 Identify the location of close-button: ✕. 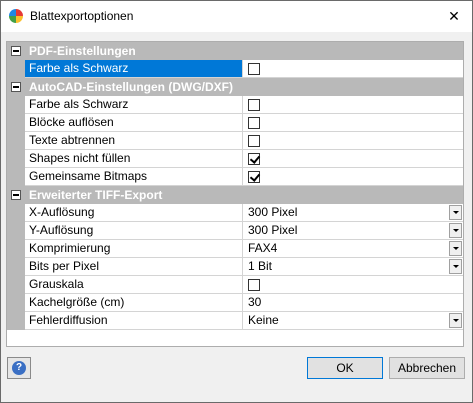
(454, 16).